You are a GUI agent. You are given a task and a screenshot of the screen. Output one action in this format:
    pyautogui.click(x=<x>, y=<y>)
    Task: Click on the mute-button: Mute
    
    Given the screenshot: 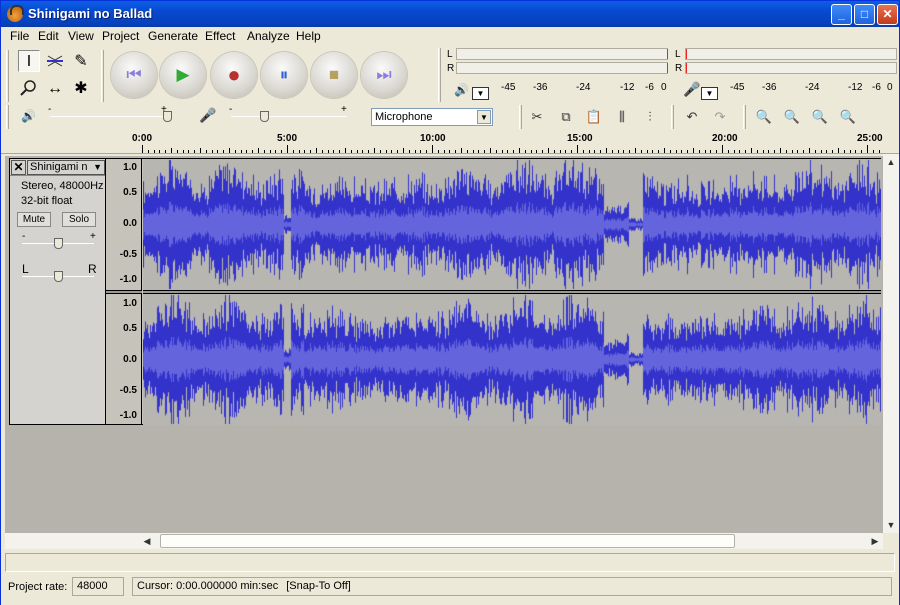 What is the action you would take?
    pyautogui.click(x=34, y=219)
    